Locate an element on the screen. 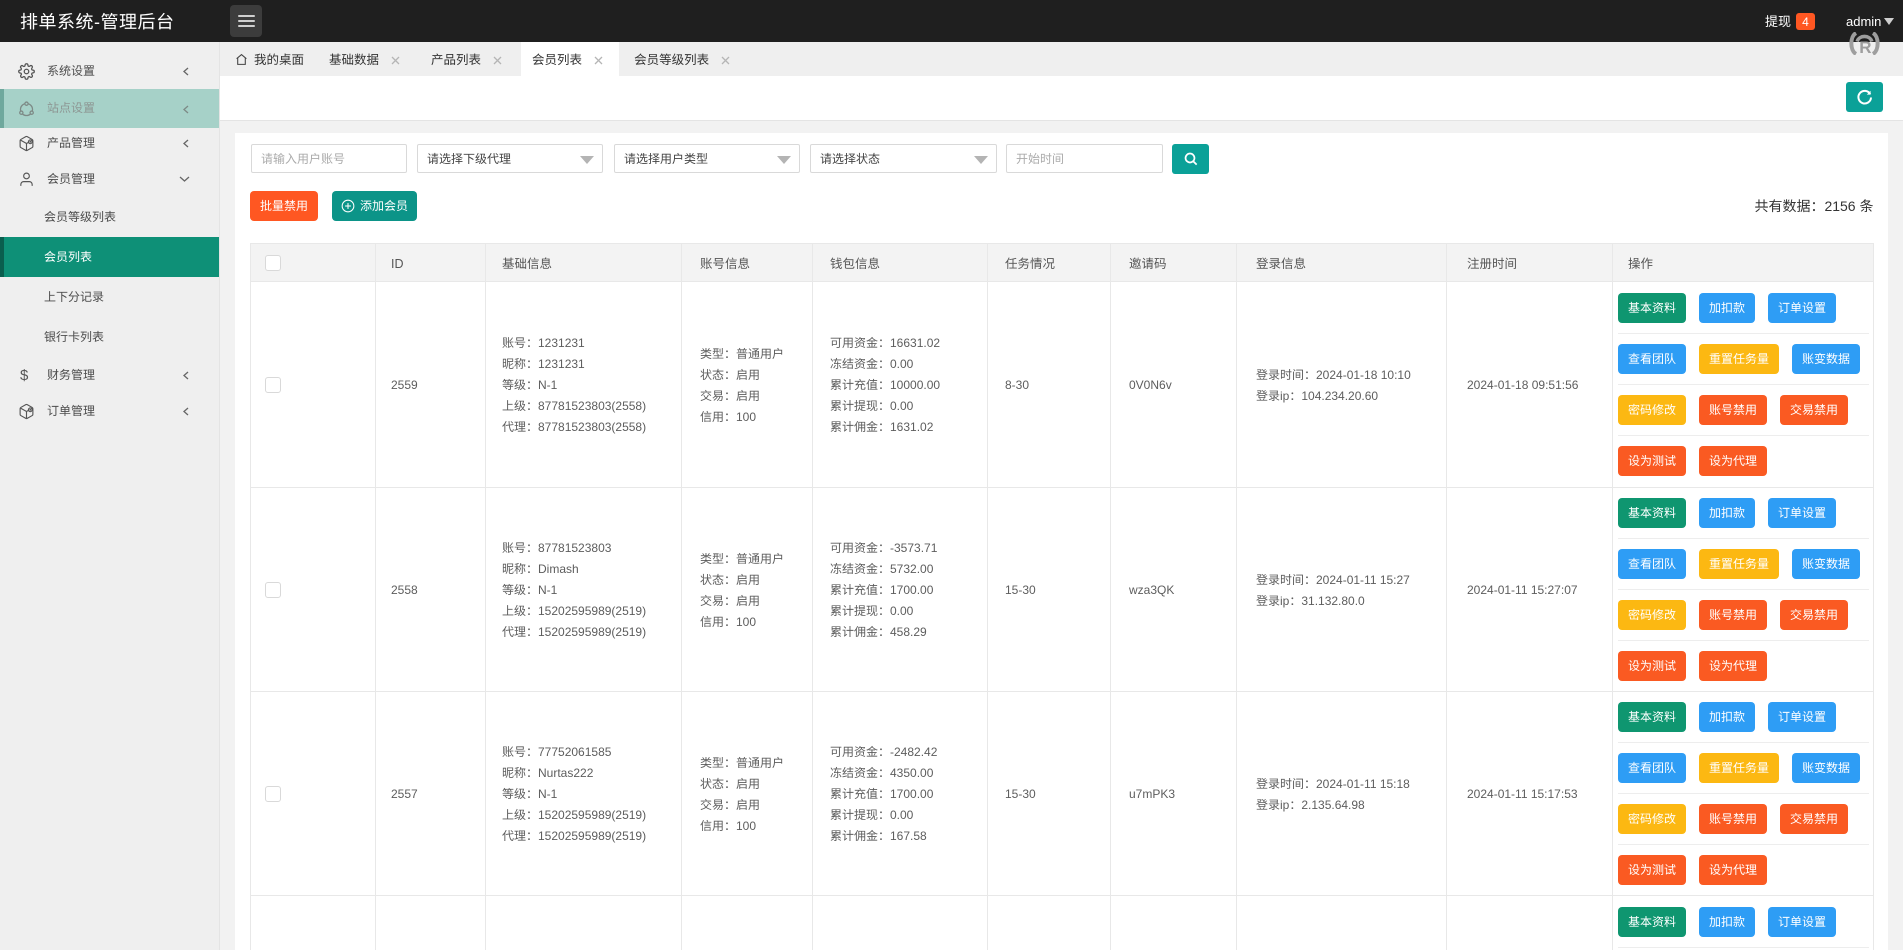 This screenshot has width=1903, height=950. svg-text: R is located at coordinates (1865, 46).